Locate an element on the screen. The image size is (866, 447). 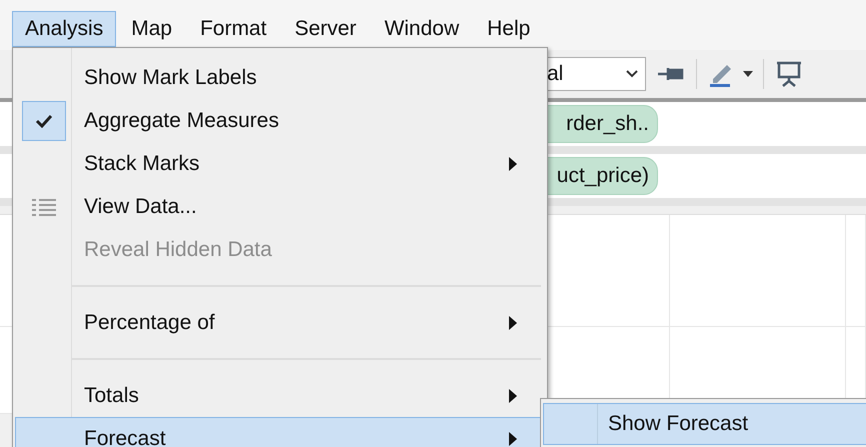
menu-bar-item: Format is located at coordinates (233, 29).